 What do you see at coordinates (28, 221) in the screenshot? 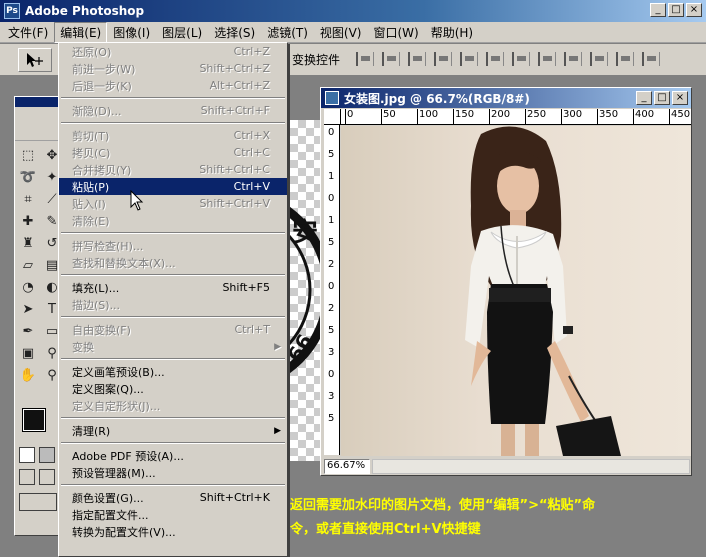
I see `healing-brush-tool-icon: ✚` at bounding box center [28, 221].